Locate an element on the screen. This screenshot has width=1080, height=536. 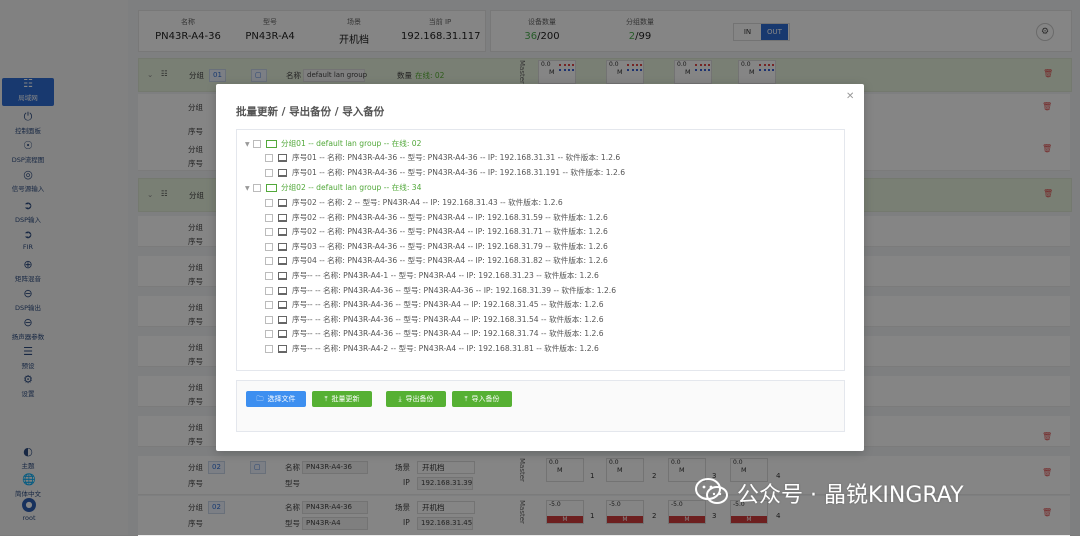
tree-group-node: ▼ 分组02 -- default lan group -- 在线: 34 is located at coordinates (333, 188).